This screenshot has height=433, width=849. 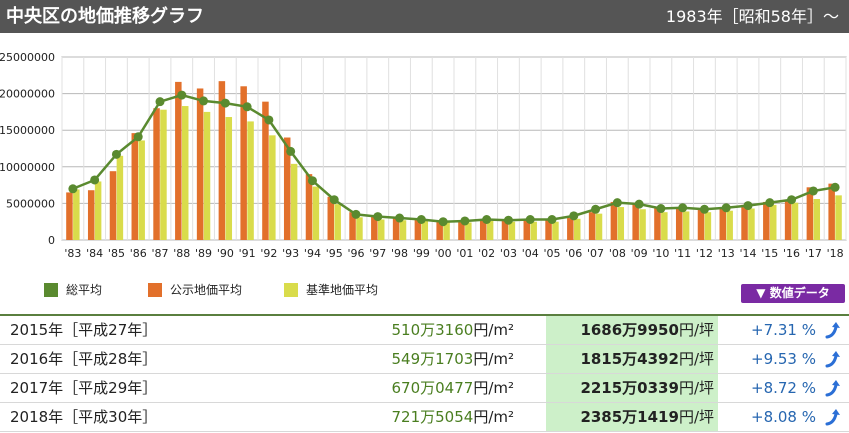 What do you see at coordinates (27, 94) in the screenshot?
I see `y-tick-label: 20000000` at bounding box center [27, 94].